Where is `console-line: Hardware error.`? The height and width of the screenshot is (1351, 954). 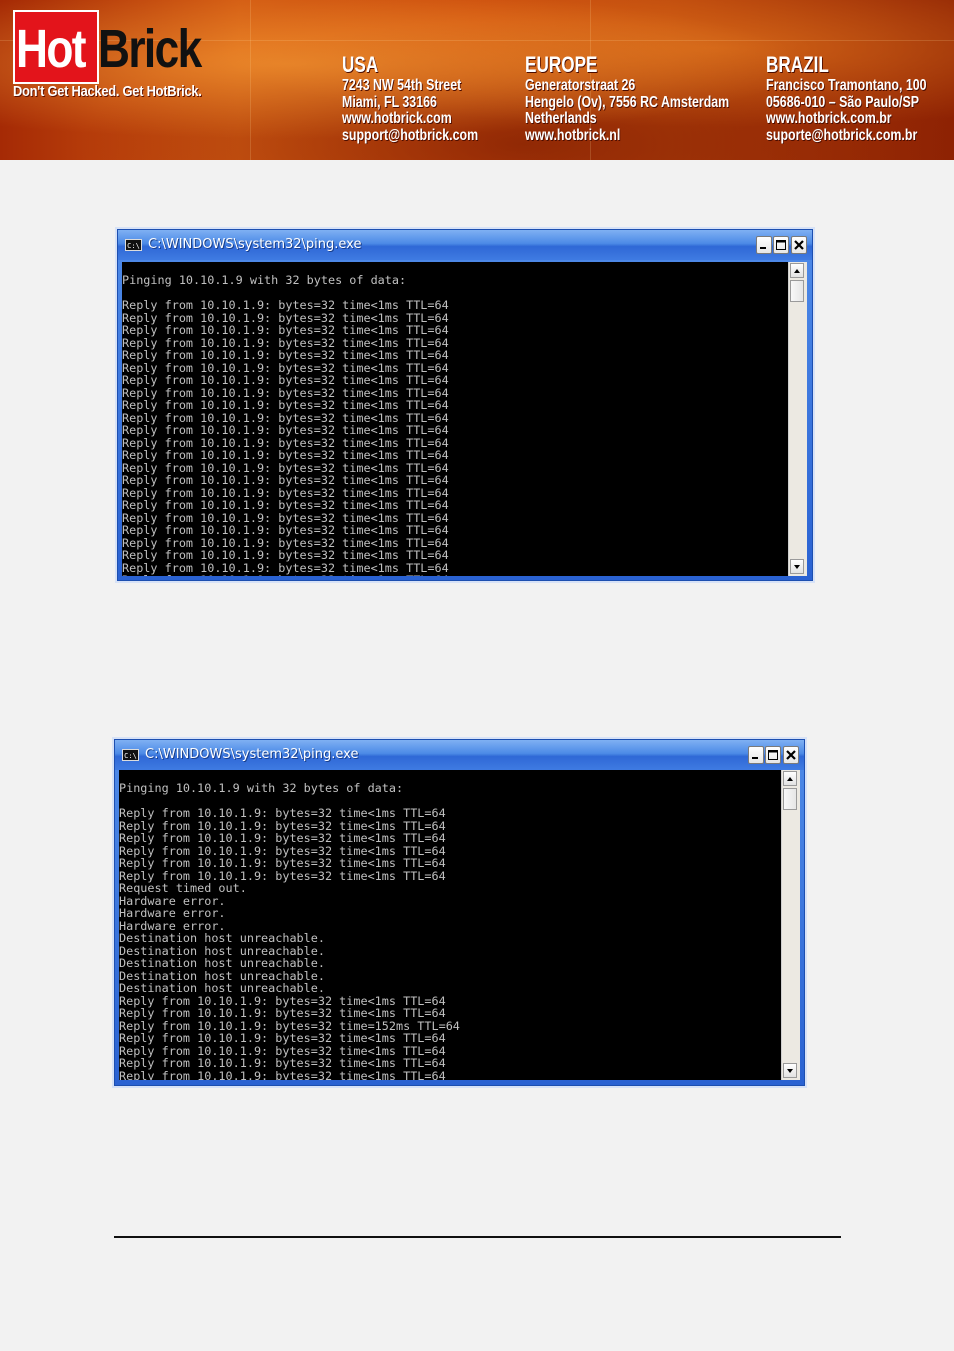 console-line: Hardware error. is located at coordinates (172, 913).